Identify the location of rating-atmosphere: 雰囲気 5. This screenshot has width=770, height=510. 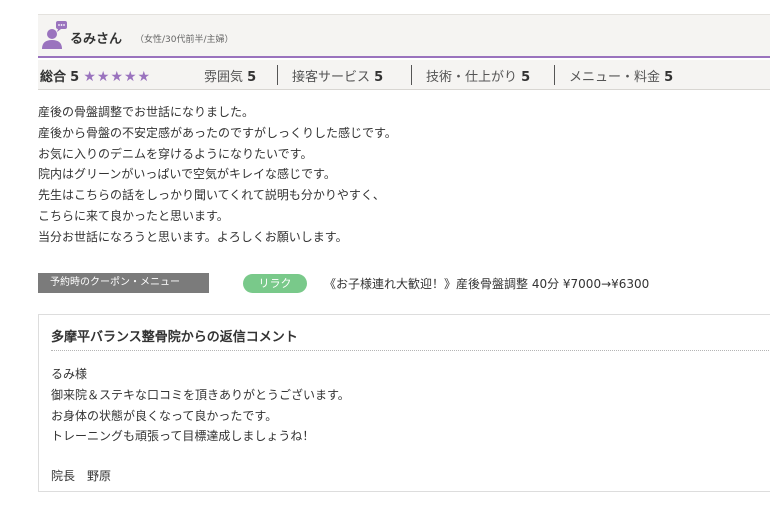
(230, 75).